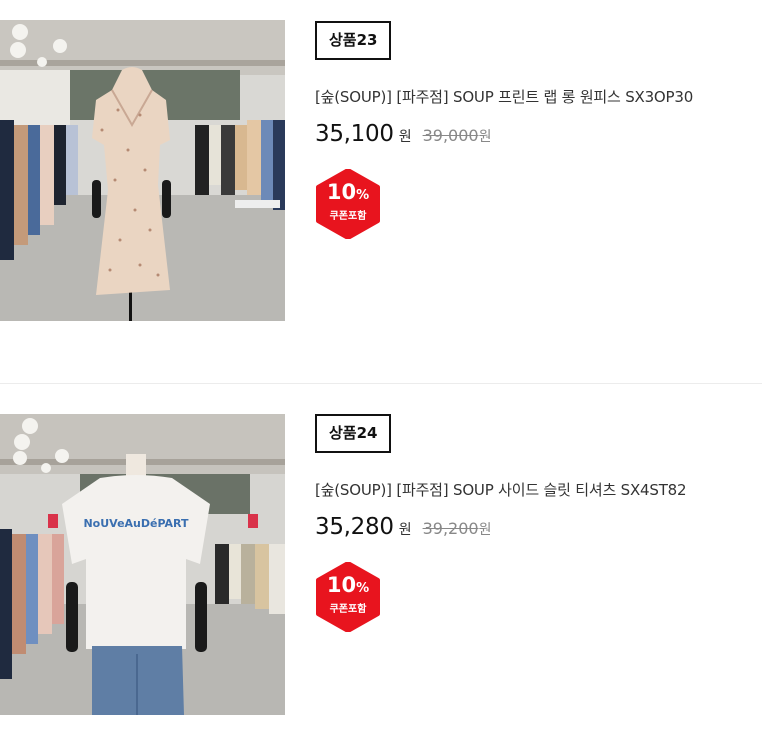 The image size is (762, 736). I want to click on svg-text: NoUVeAuDéPART, so click(136, 523).